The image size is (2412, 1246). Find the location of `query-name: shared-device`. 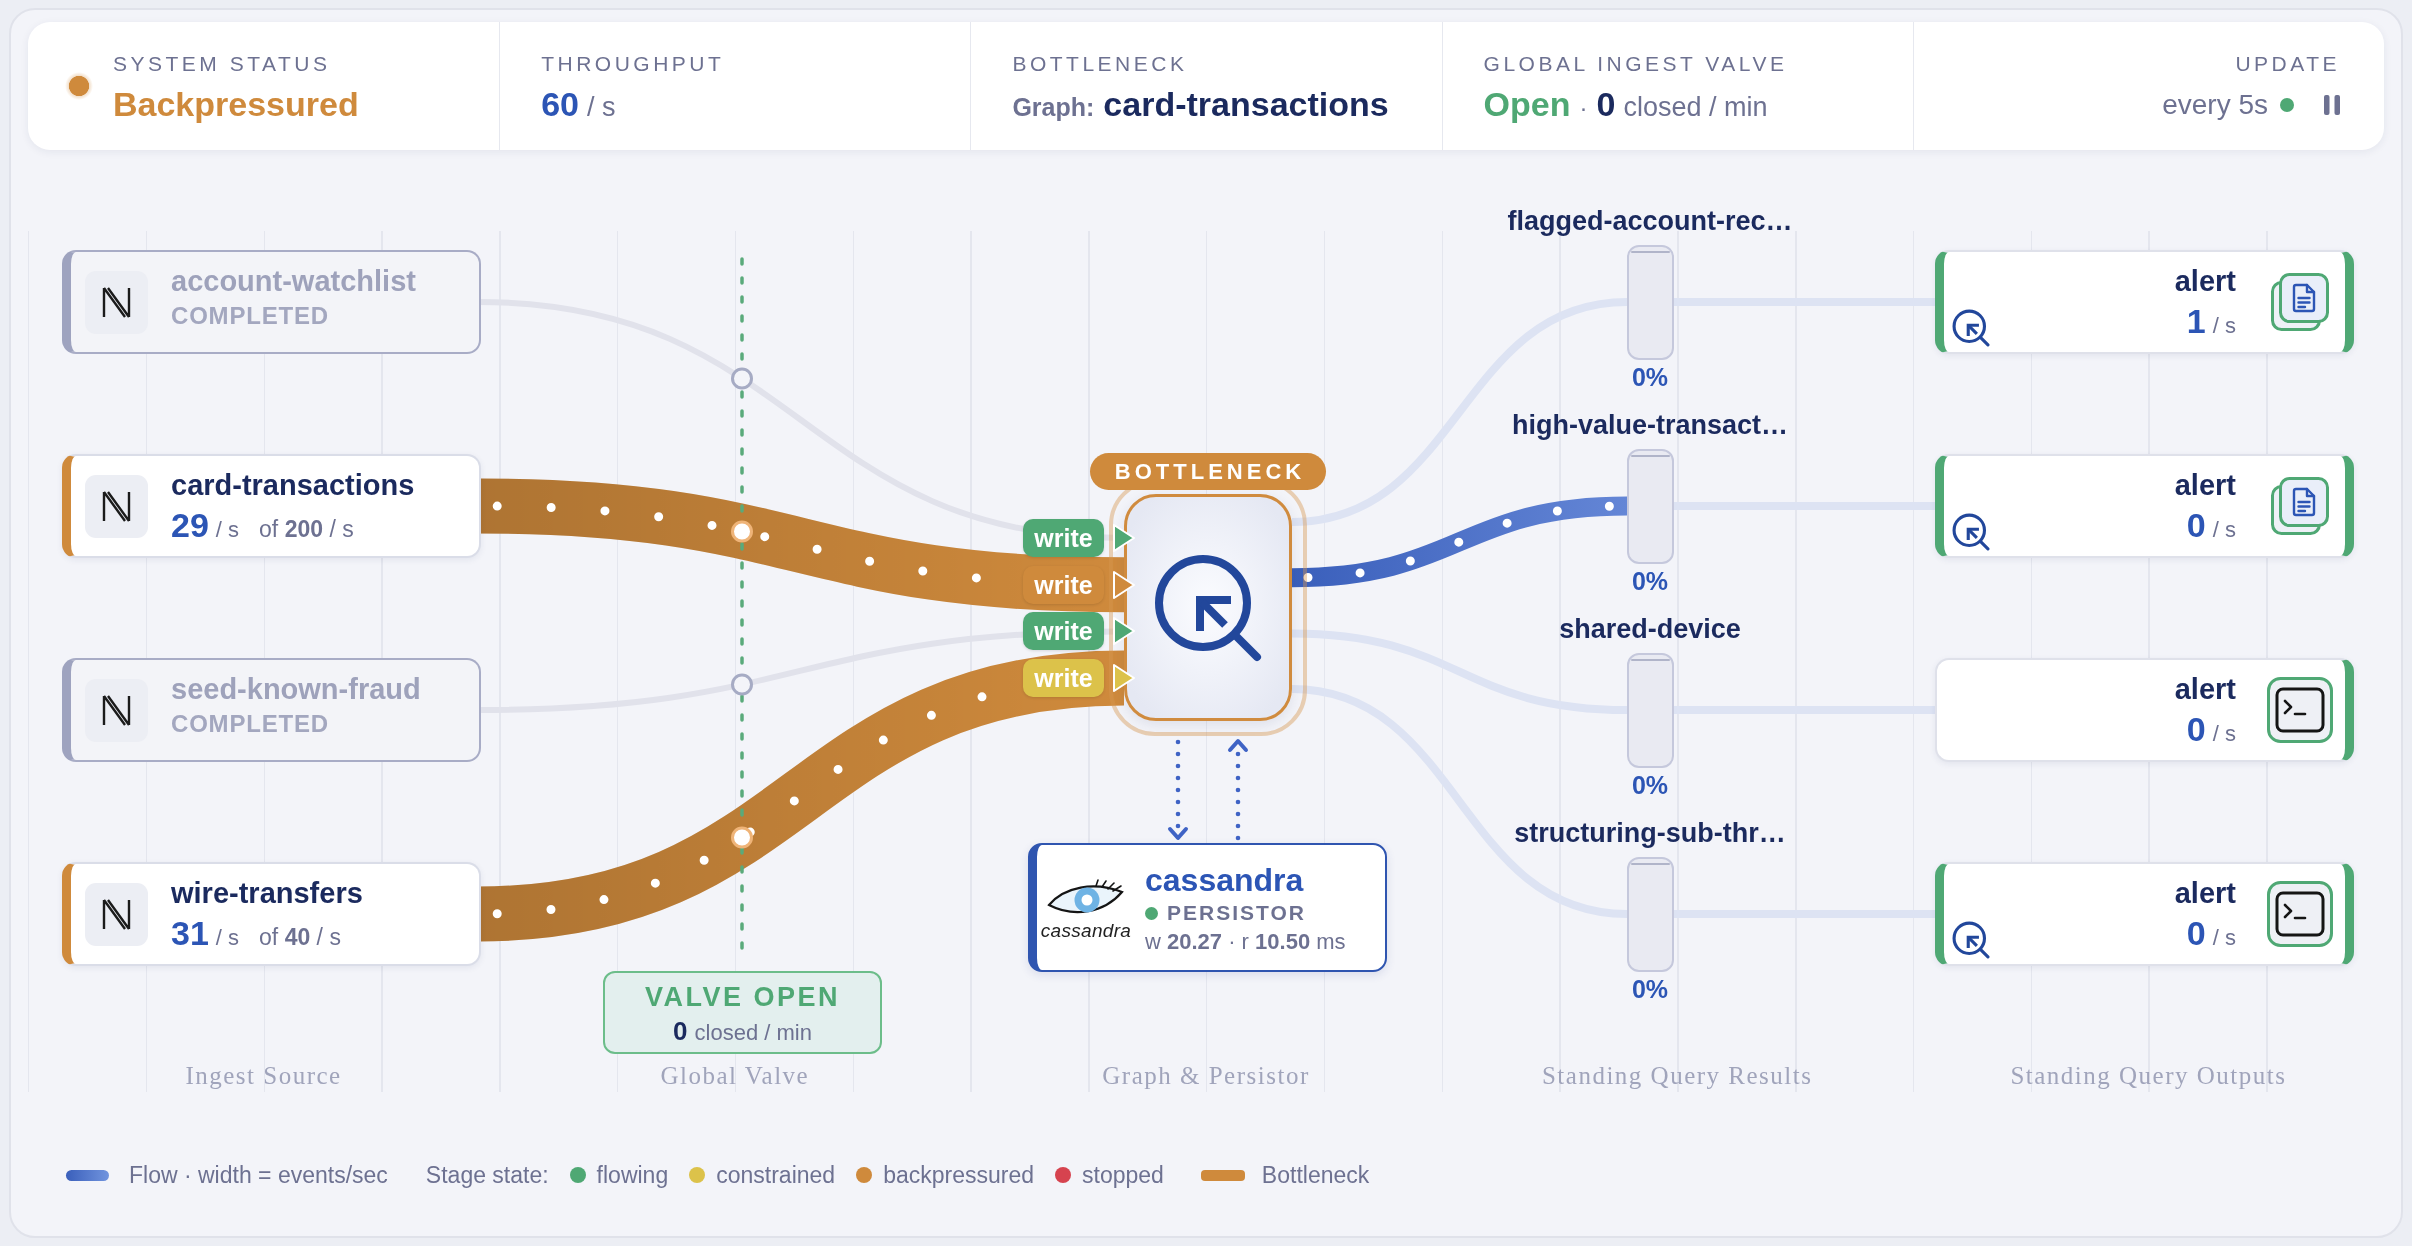

query-name: shared-device is located at coordinates (1650, 629).